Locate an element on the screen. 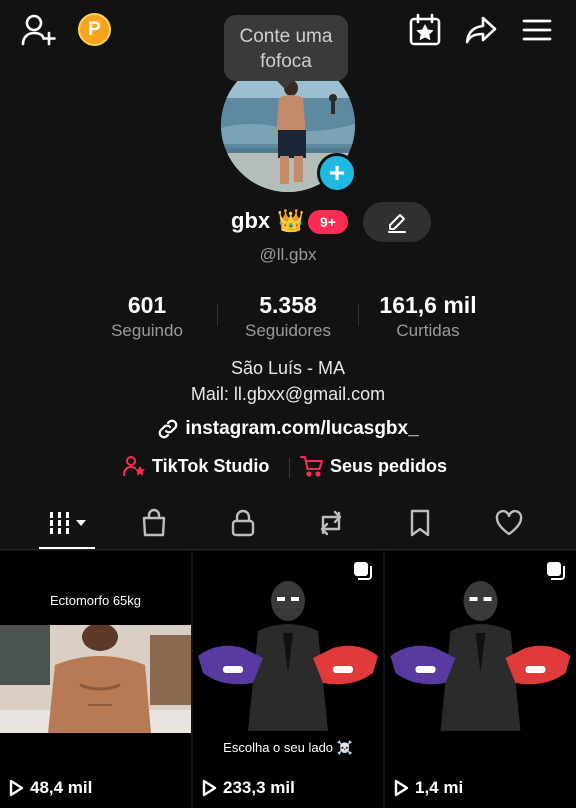 This screenshot has height=808, width=576. video-photo is located at coordinates (95, 679).